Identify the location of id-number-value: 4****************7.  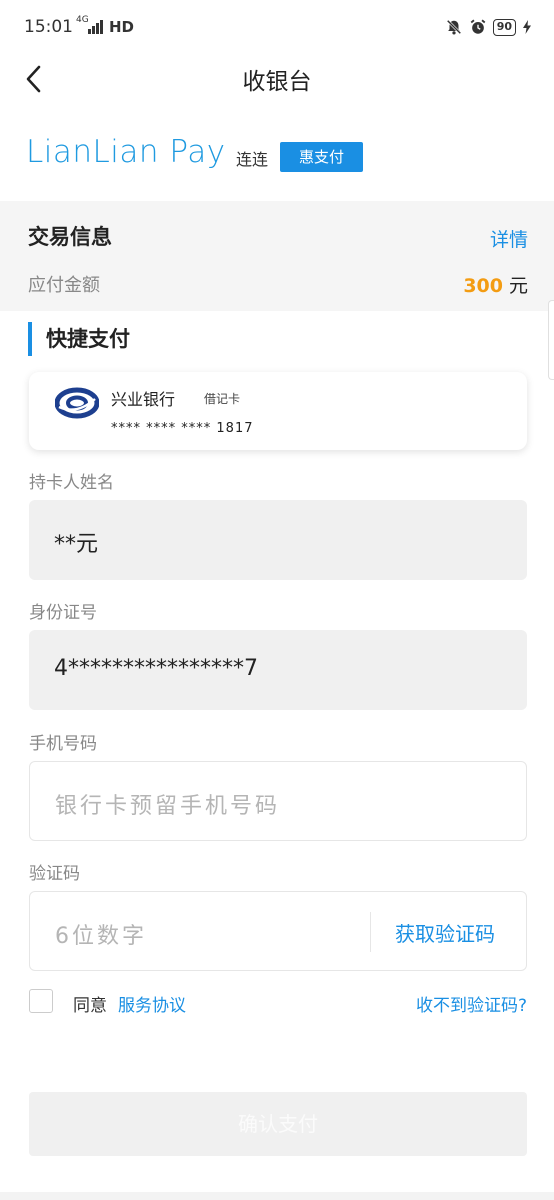
(156, 668).